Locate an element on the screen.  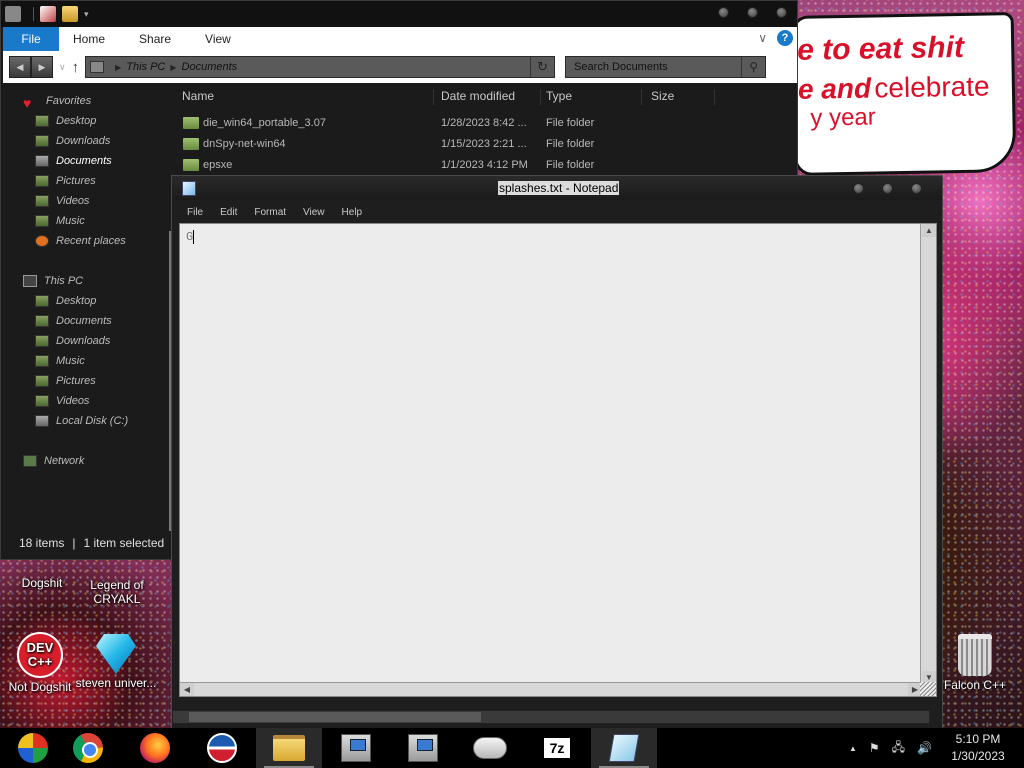
notepad-app-icon is located at coordinates (189, 188).